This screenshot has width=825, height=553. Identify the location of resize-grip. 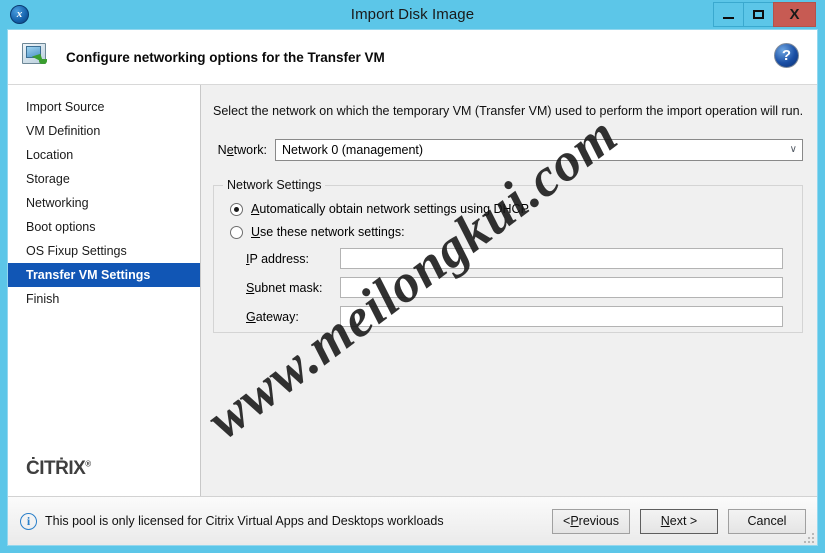
(809, 538).